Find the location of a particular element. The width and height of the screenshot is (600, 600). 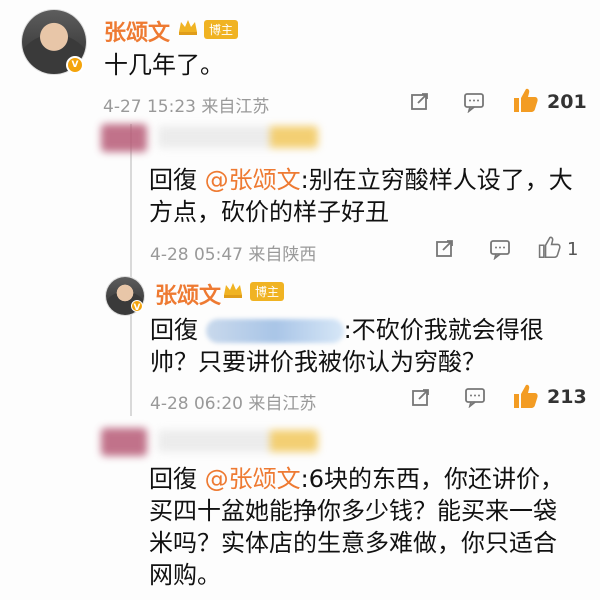

post-meta: 4-27 15:23 来自江苏 is located at coordinates (186, 107).